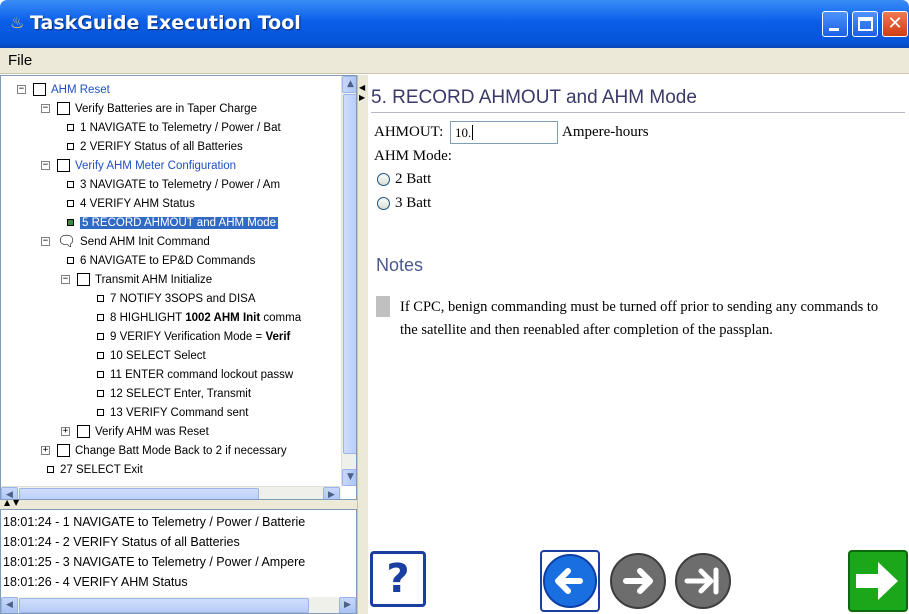 This screenshot has width=909, height=614. I want to click on next-button, so click(878, 581).